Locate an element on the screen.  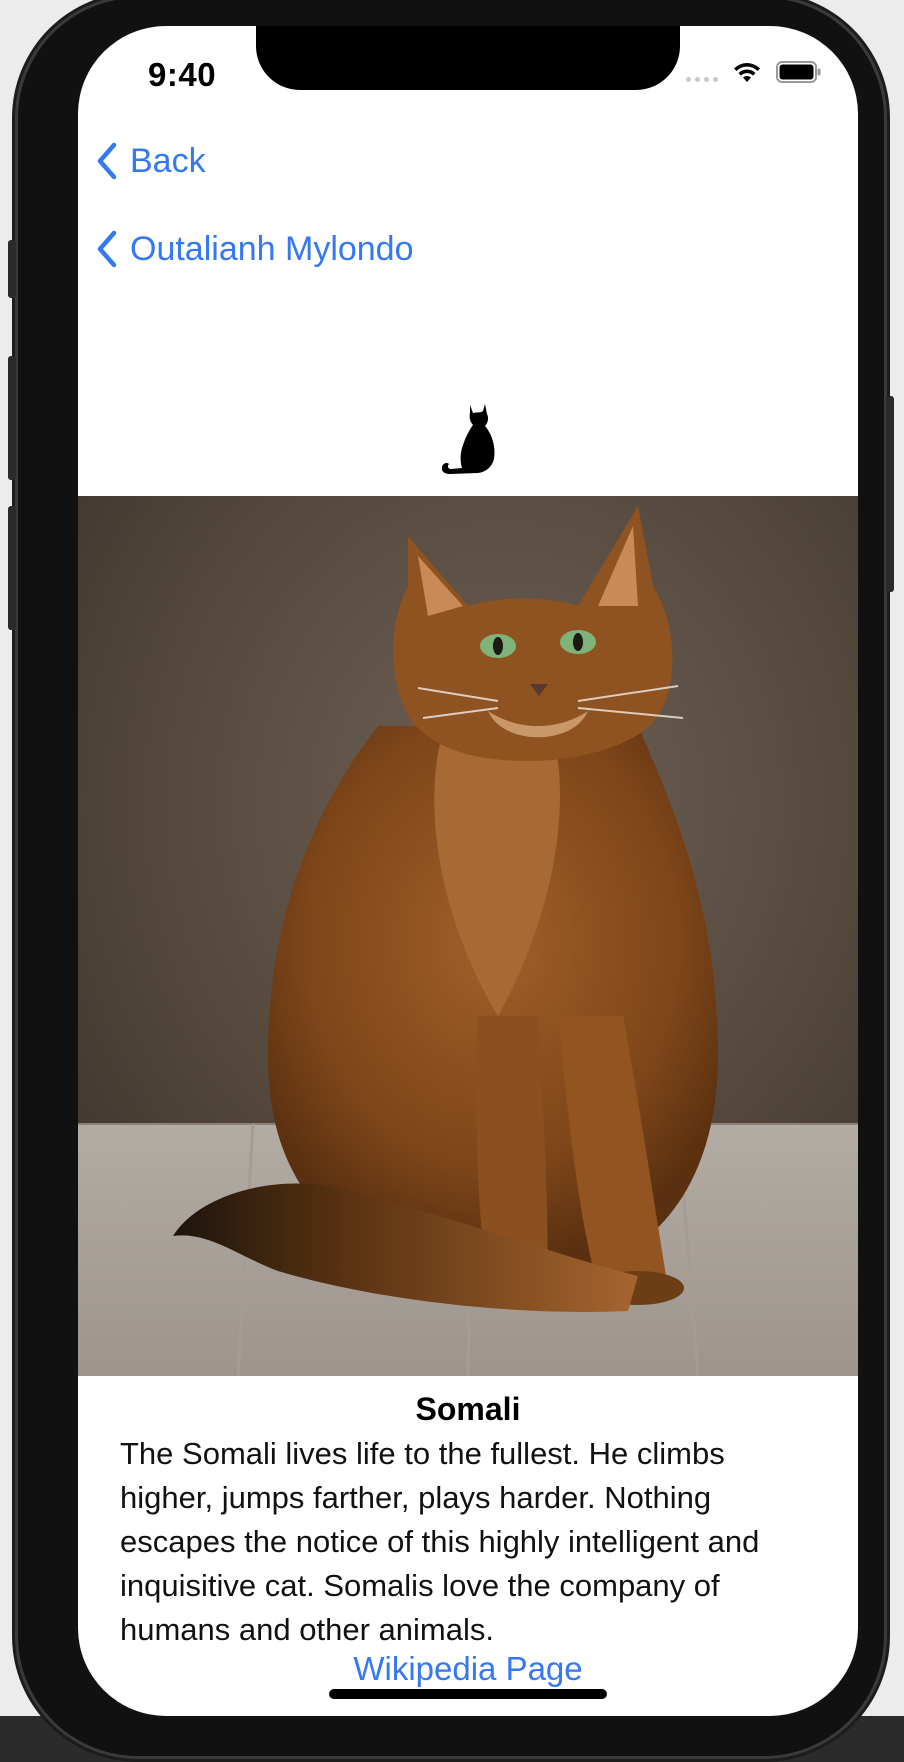
volume-up-button is located at coordinates (12, 418).